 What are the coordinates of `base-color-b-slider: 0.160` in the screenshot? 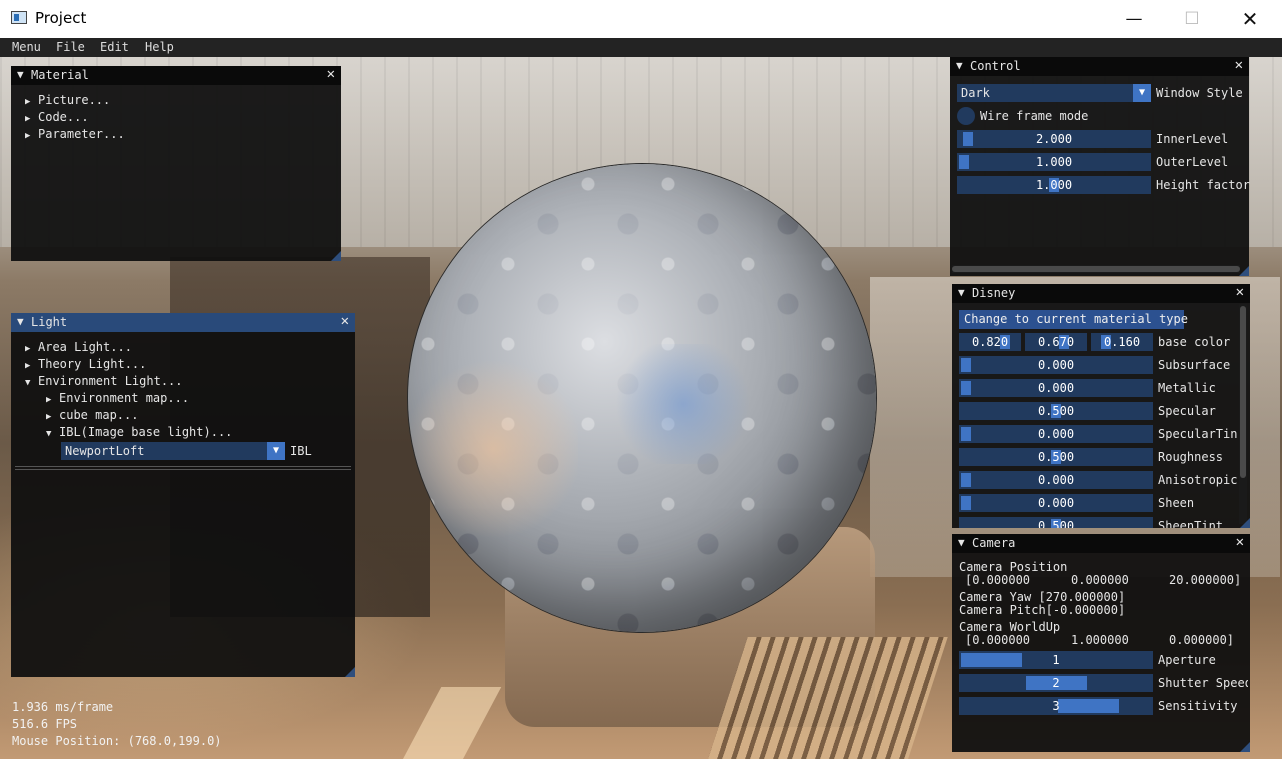 It's located at (1122, 342).